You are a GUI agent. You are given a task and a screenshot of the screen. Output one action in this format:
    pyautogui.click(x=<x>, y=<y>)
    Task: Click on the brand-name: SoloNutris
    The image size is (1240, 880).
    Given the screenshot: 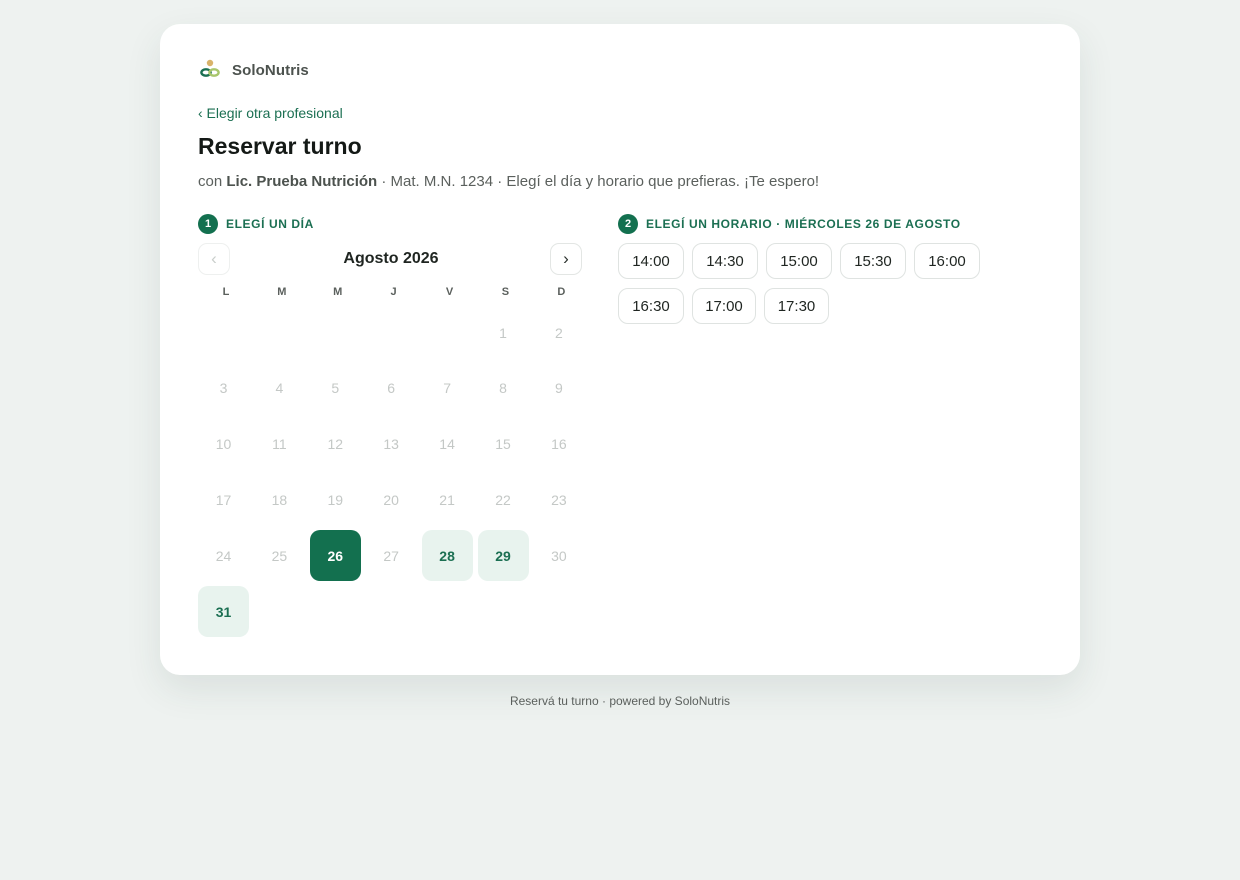 What is the action you would take?
    pyautogui.click(x=270, y=70)
    